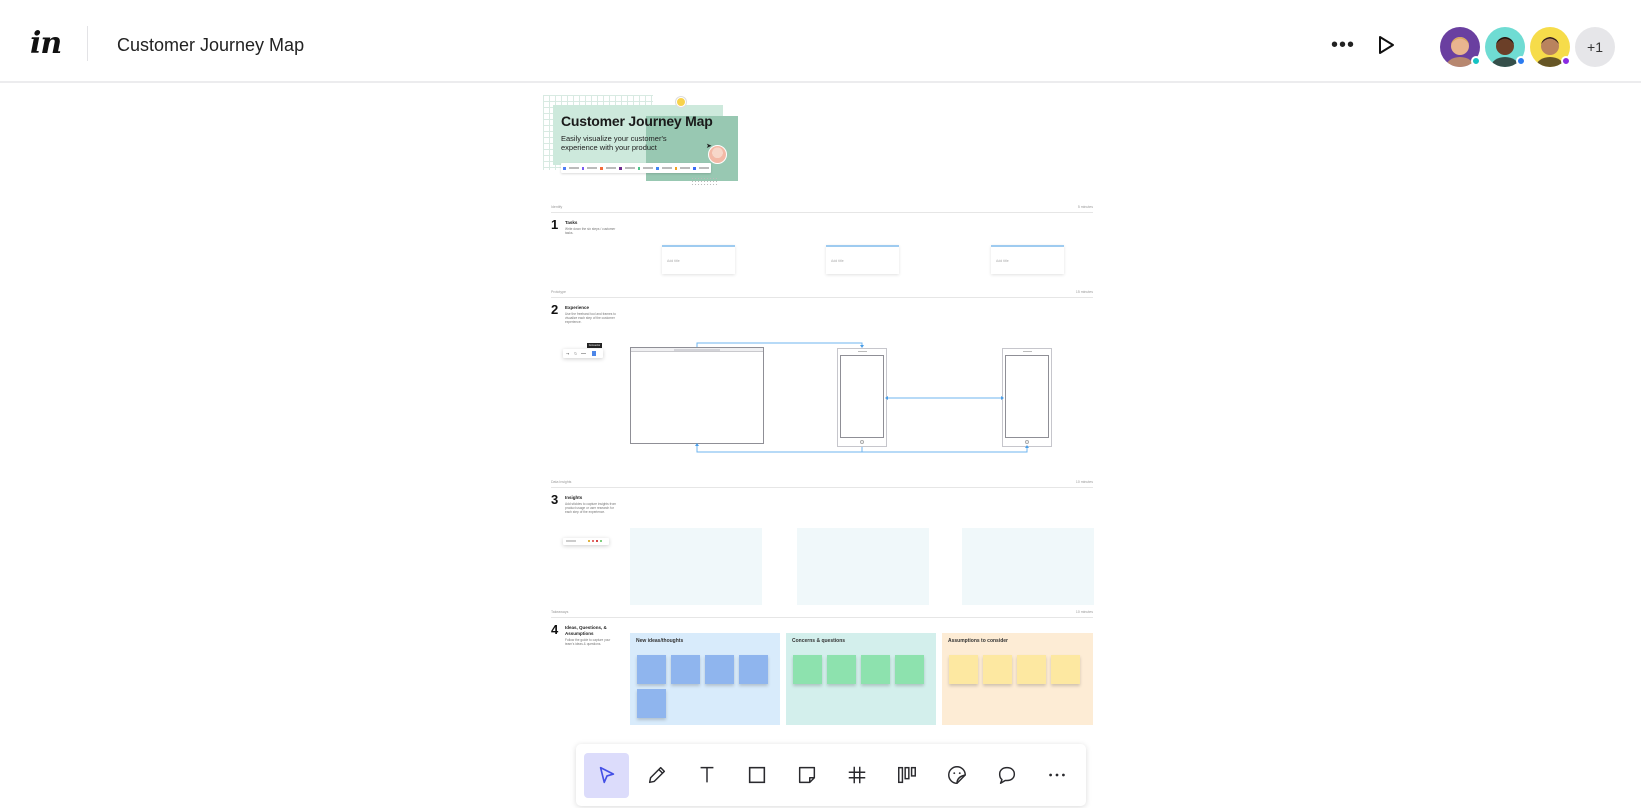 The height and width of the screenshot is (808, 1641). I want to click on section-title: Tasks, so click(571, 222).